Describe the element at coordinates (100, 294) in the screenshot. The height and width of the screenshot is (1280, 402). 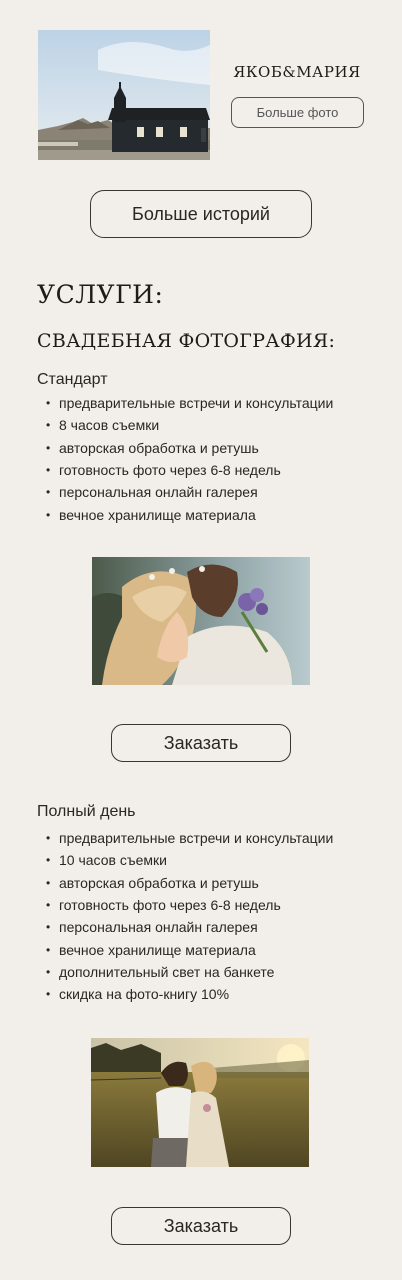
I see `services-heading: УСЛУГИ:` at that location.